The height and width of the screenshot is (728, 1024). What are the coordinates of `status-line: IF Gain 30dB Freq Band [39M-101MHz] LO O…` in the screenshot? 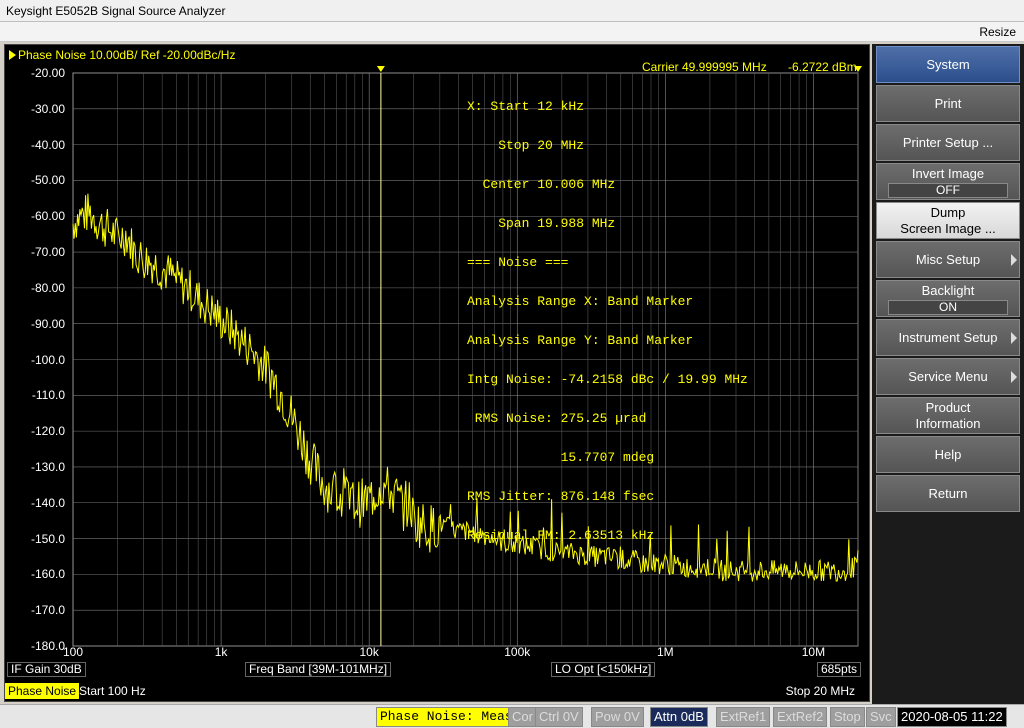 It's located at (437, 669).